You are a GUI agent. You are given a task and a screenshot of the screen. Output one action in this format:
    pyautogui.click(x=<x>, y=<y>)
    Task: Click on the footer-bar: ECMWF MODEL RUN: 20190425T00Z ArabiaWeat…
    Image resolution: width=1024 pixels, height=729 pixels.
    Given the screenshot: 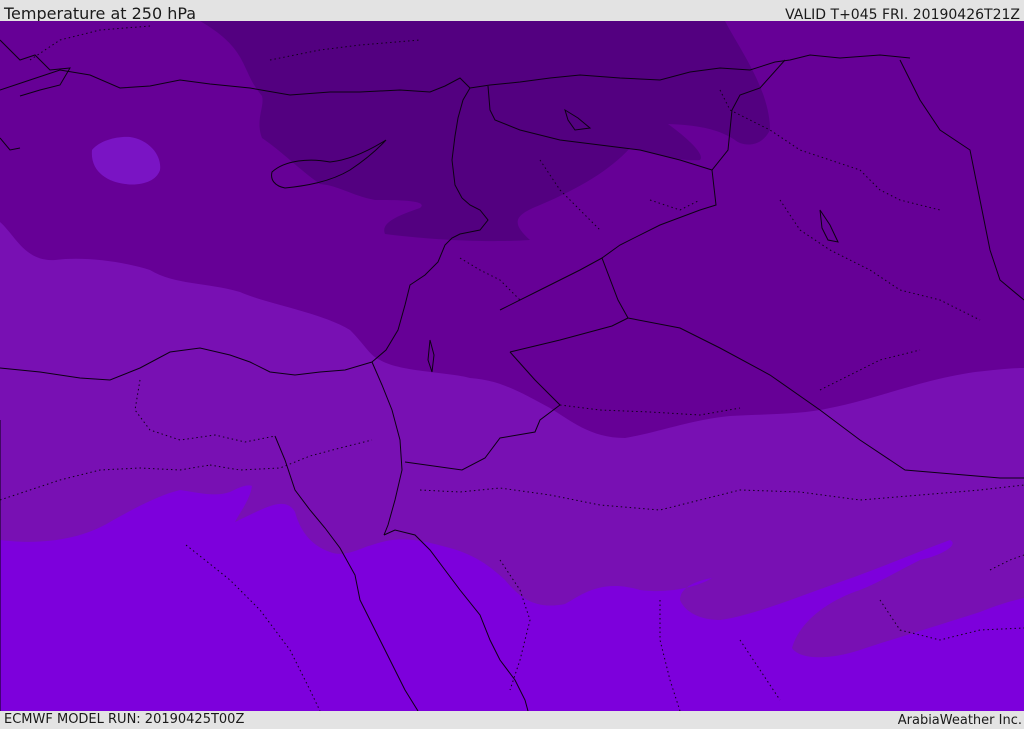 What is the action you would take?
    pyautogui.click(x=512, y=720)
    